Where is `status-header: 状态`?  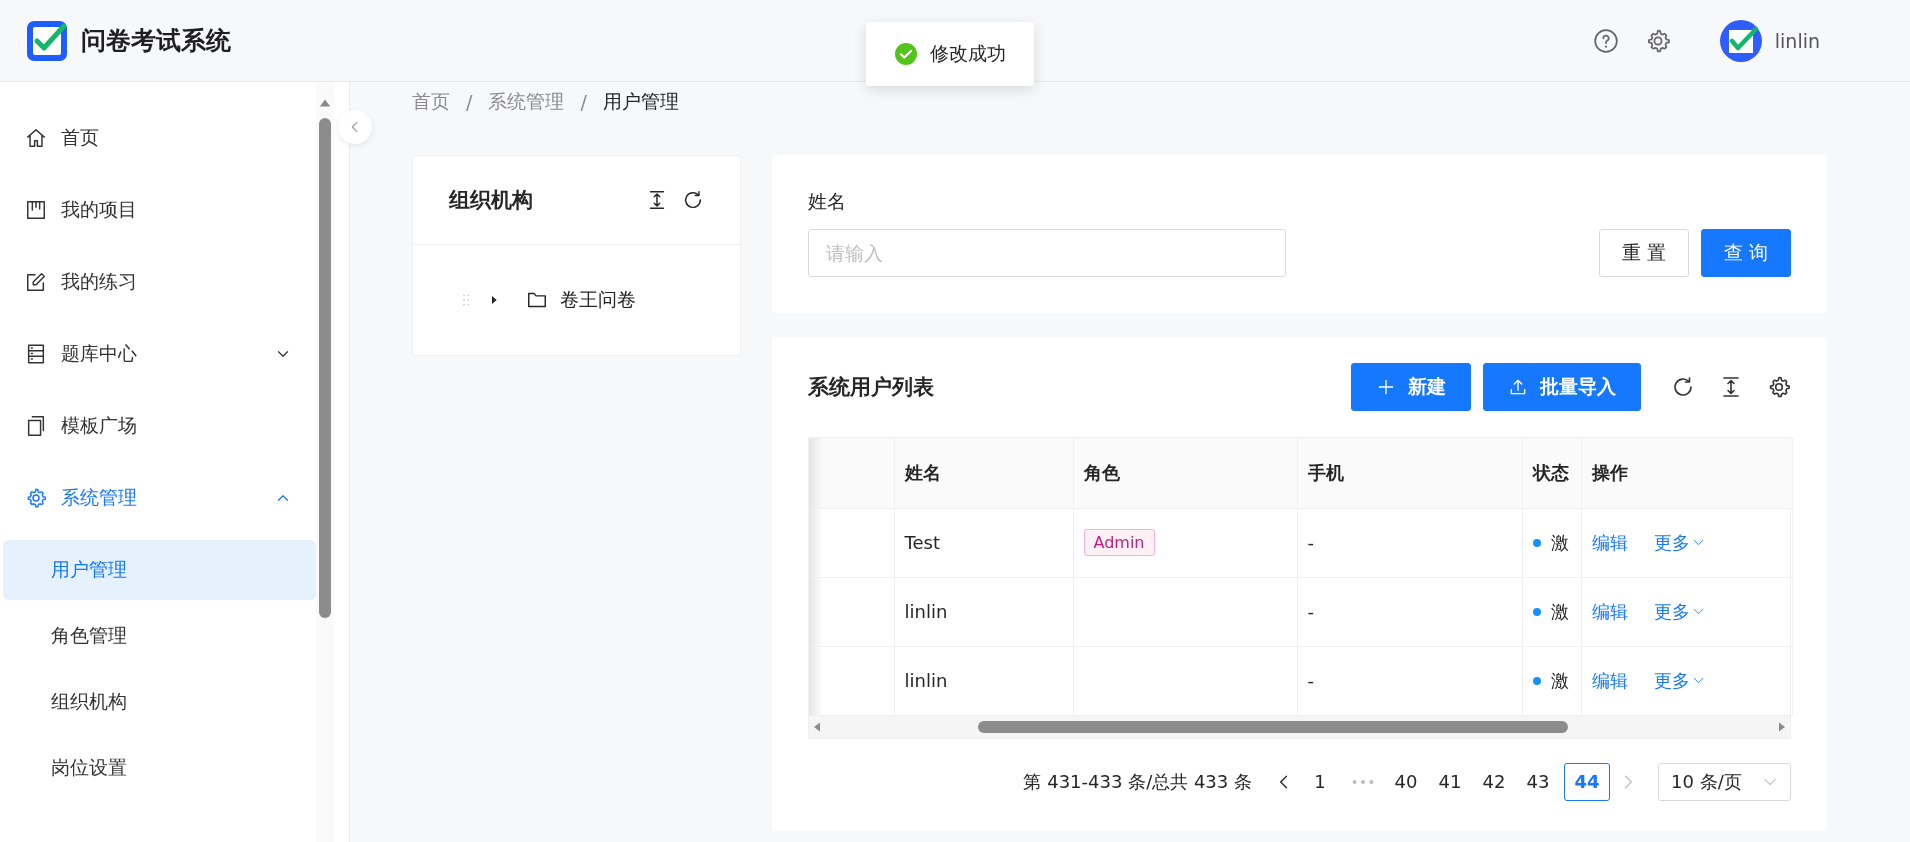 status-header: 状态 is located at coordinates (1551, 473).